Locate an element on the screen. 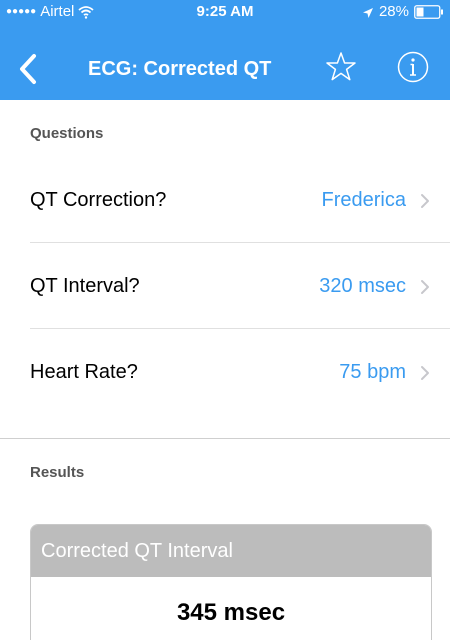 This screenshot has height=640, width=450. questions-section-header: Questions is located at coordinates (67, 133).